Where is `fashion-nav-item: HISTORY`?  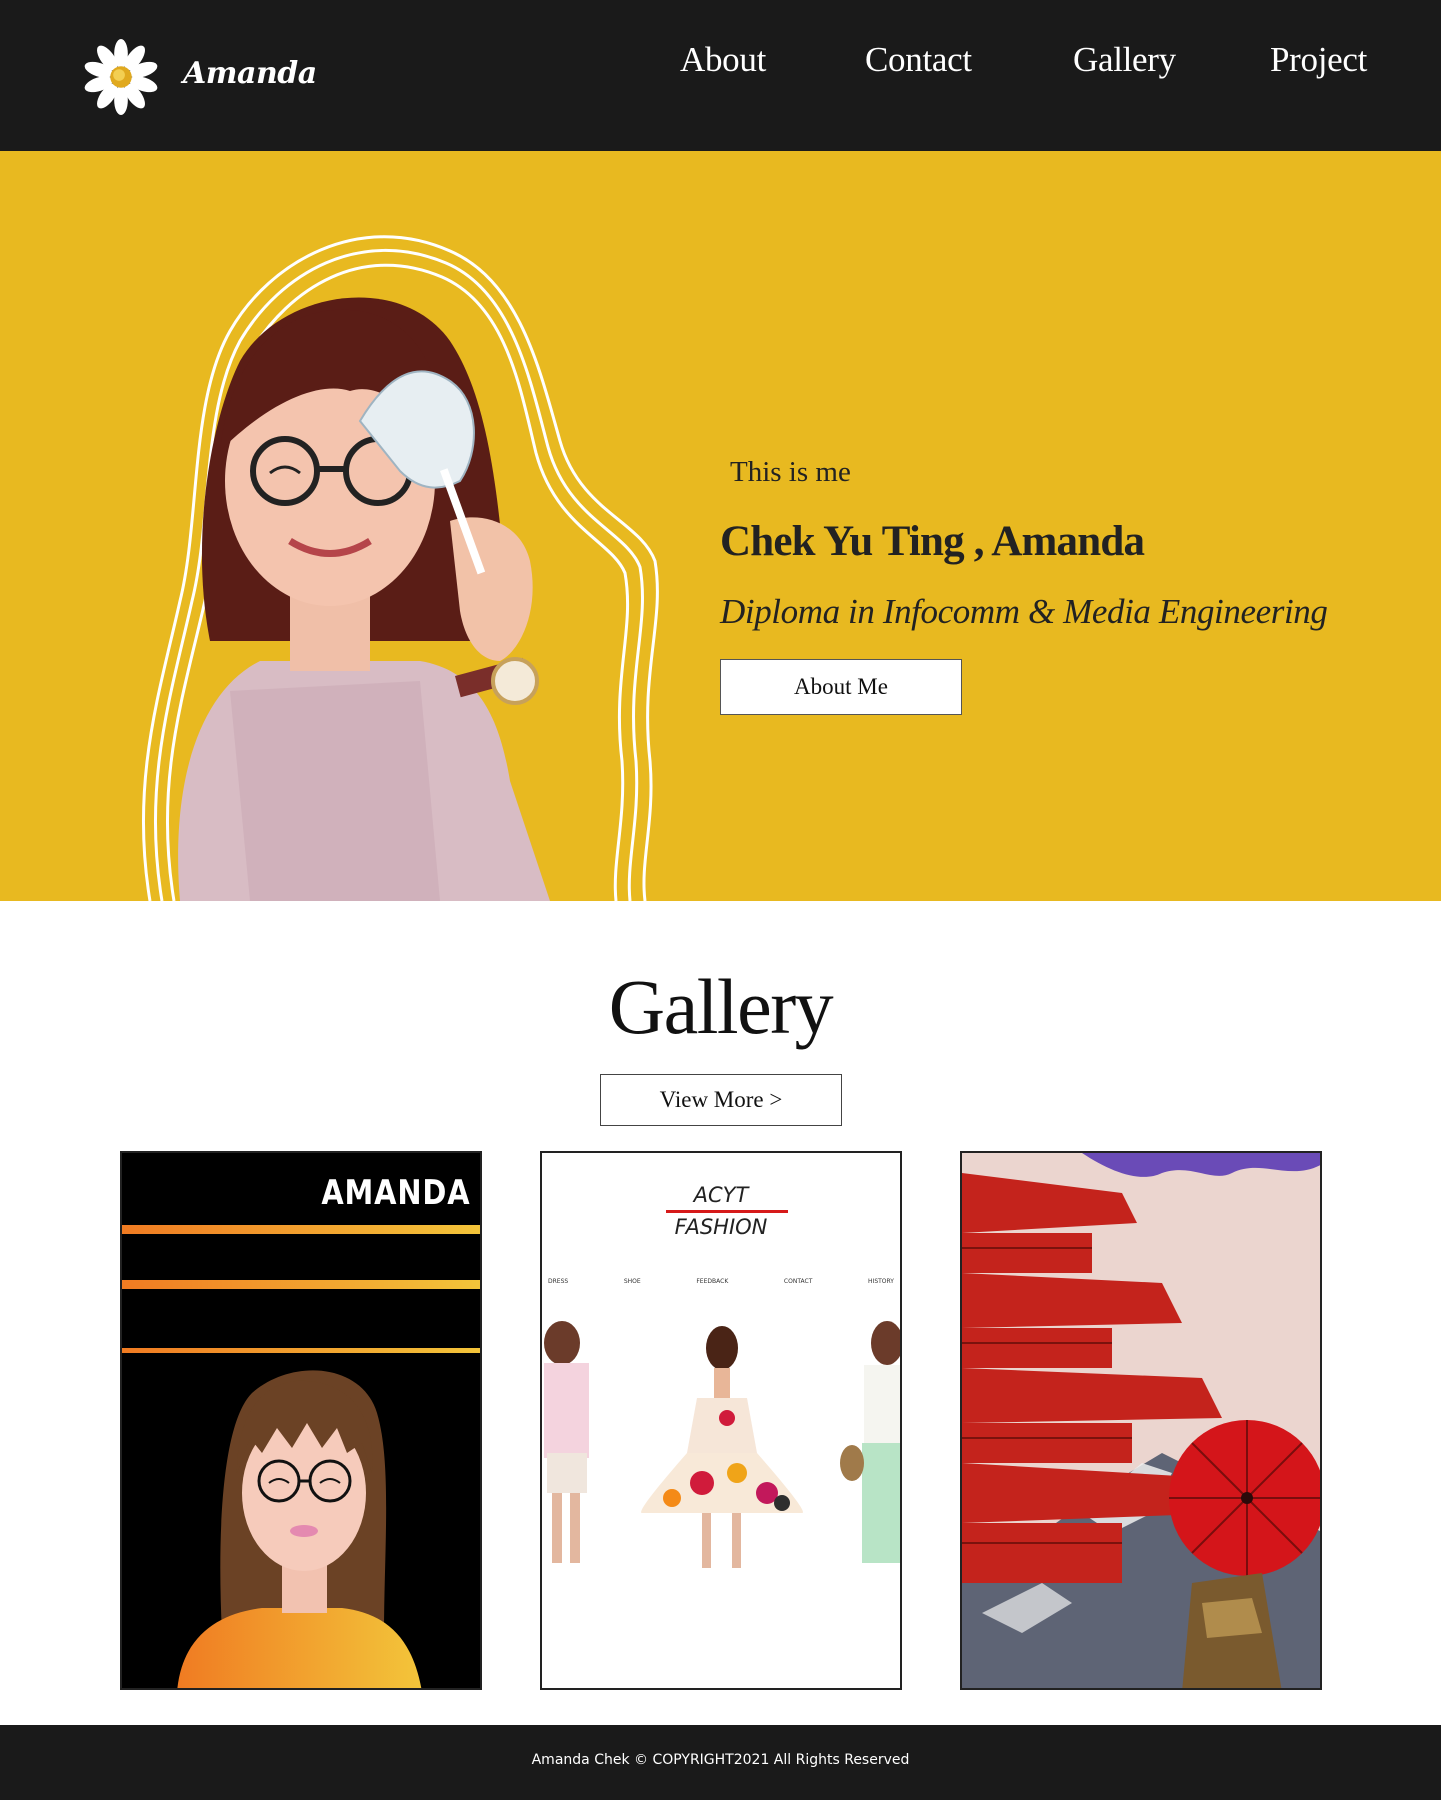 fashion-nav-item: HISTORY is located at coordinates (881, 1281).